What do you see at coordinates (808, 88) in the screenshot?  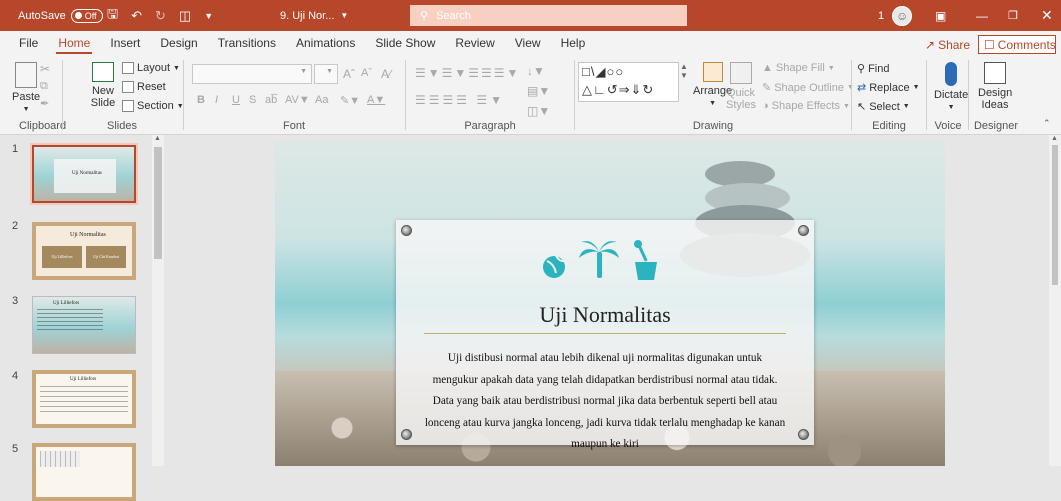 I see `shape-outline-button: ✎Shape Outline▼` at bounding box center [808, 88].